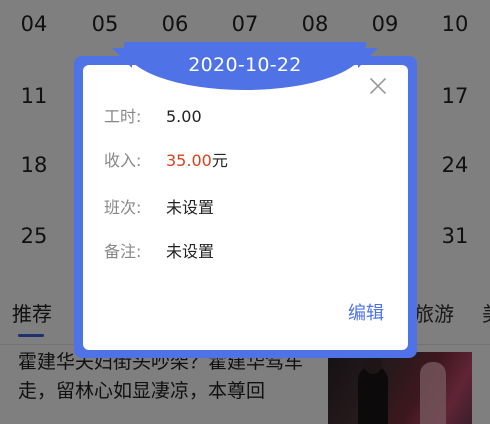  Describe the element at coordinates (189, 160) in the screenshot. I see `income-value: 35.00` at that location.